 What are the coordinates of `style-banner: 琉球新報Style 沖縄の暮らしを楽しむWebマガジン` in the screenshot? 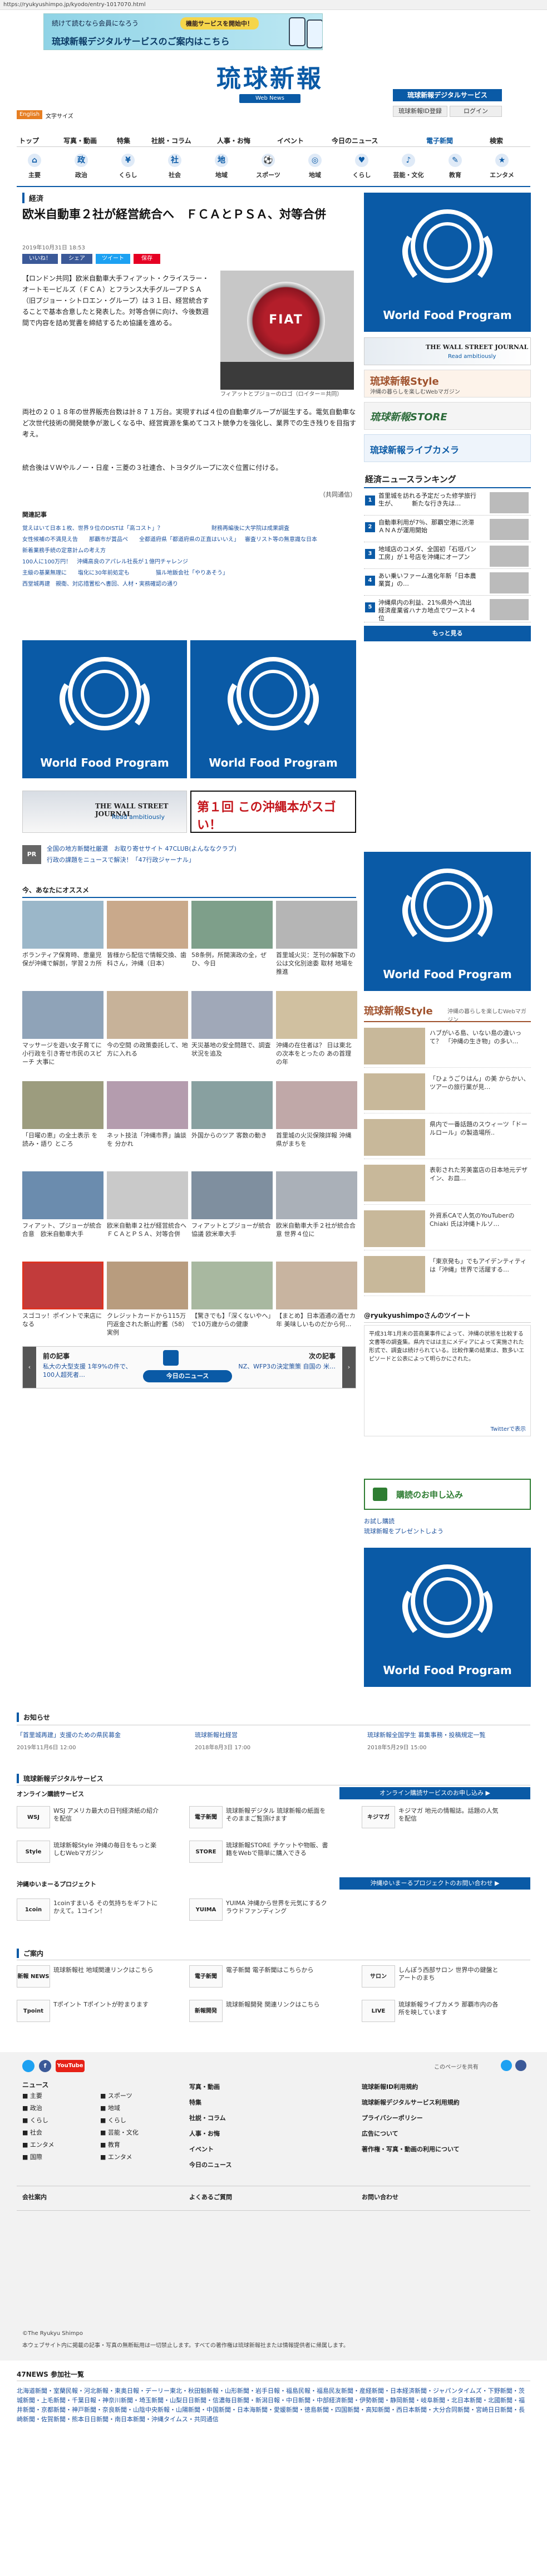 It's located at (447, 384).